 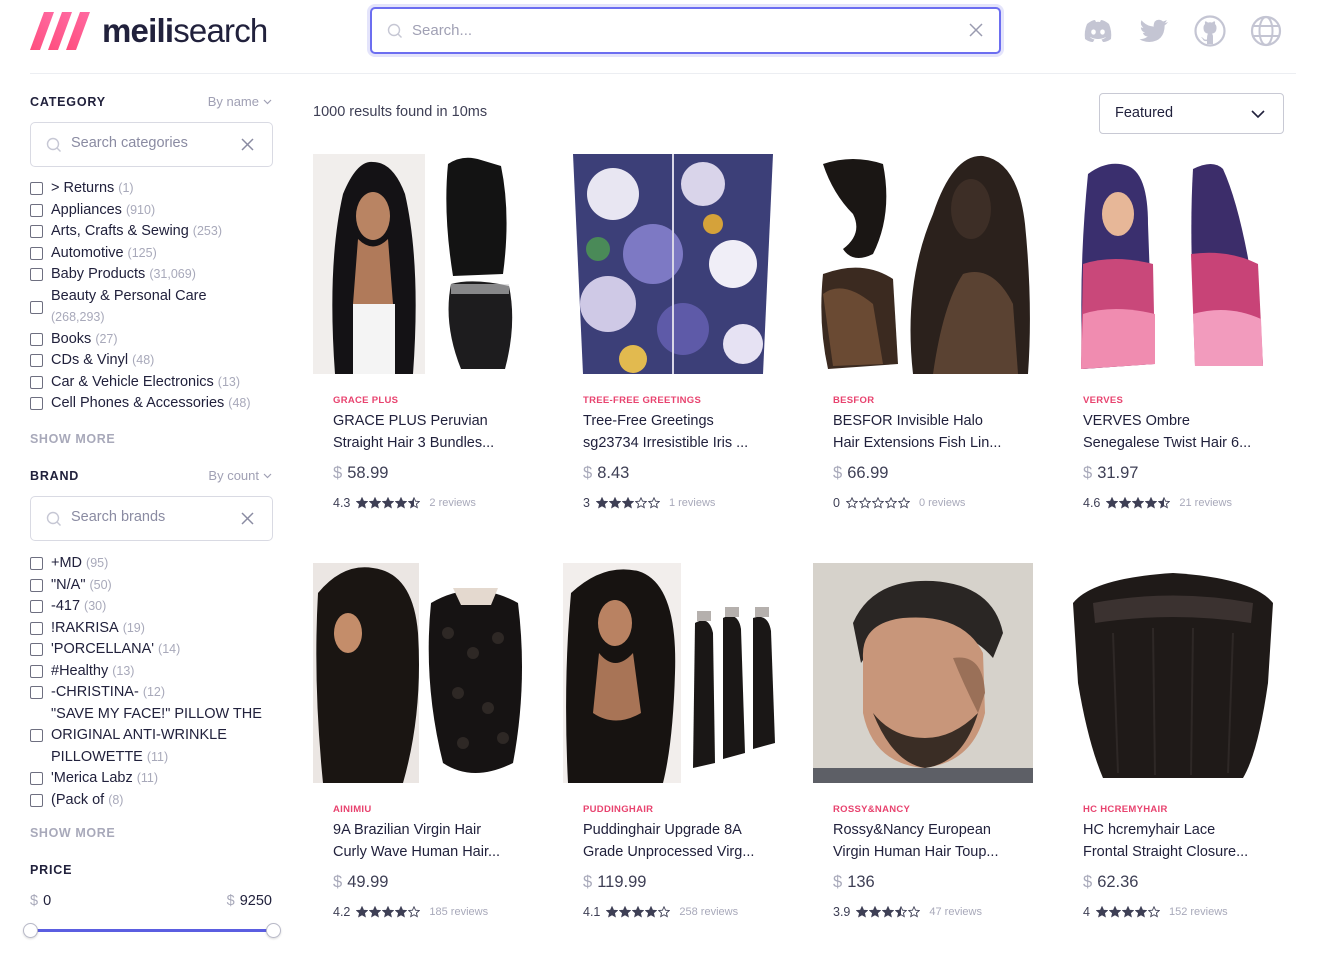 What do you see at coordinates (126, 188) in the screenshot?
I see `category-count: (1)` at bounding box center [126, 188].